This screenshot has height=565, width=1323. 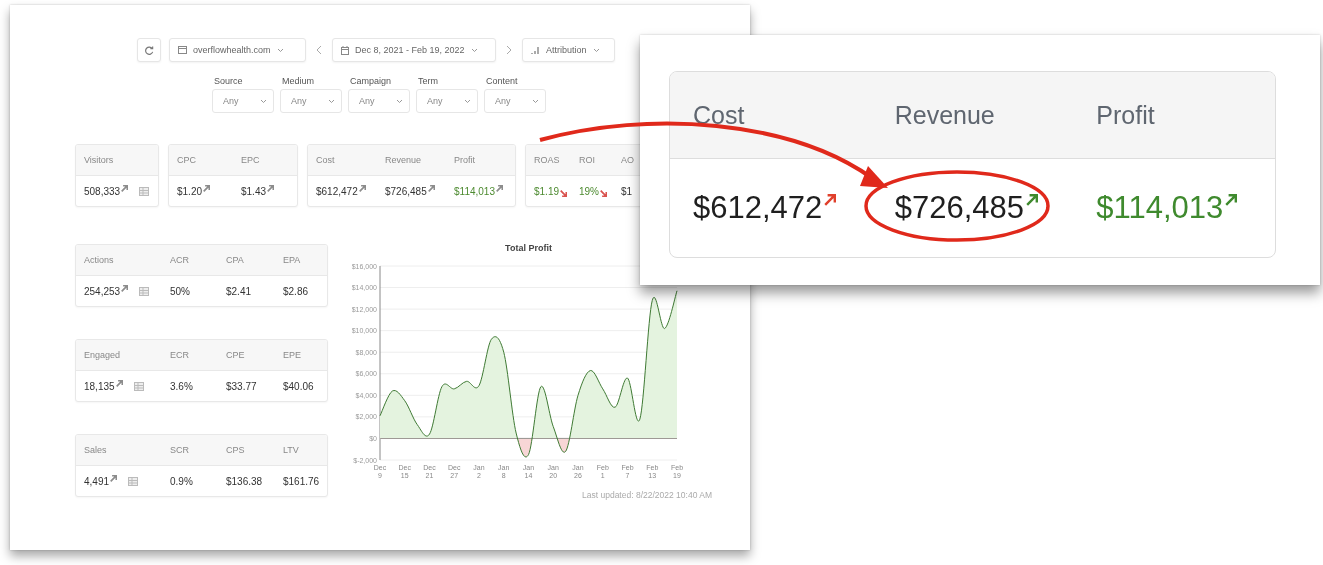 I want to click on filter-label: Campaign, so click(x=371, y=81).